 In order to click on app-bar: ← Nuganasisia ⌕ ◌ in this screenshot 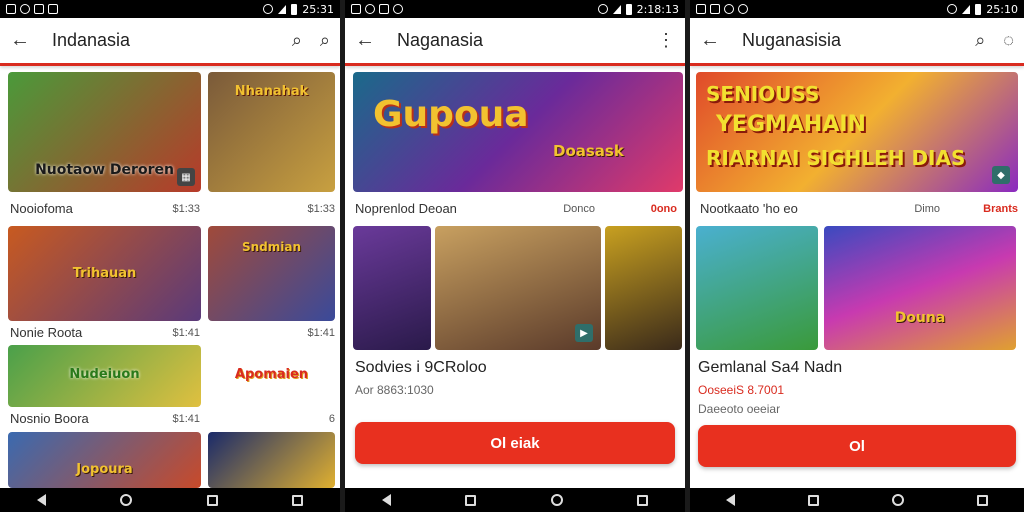, I will do `click(857, 42)`.